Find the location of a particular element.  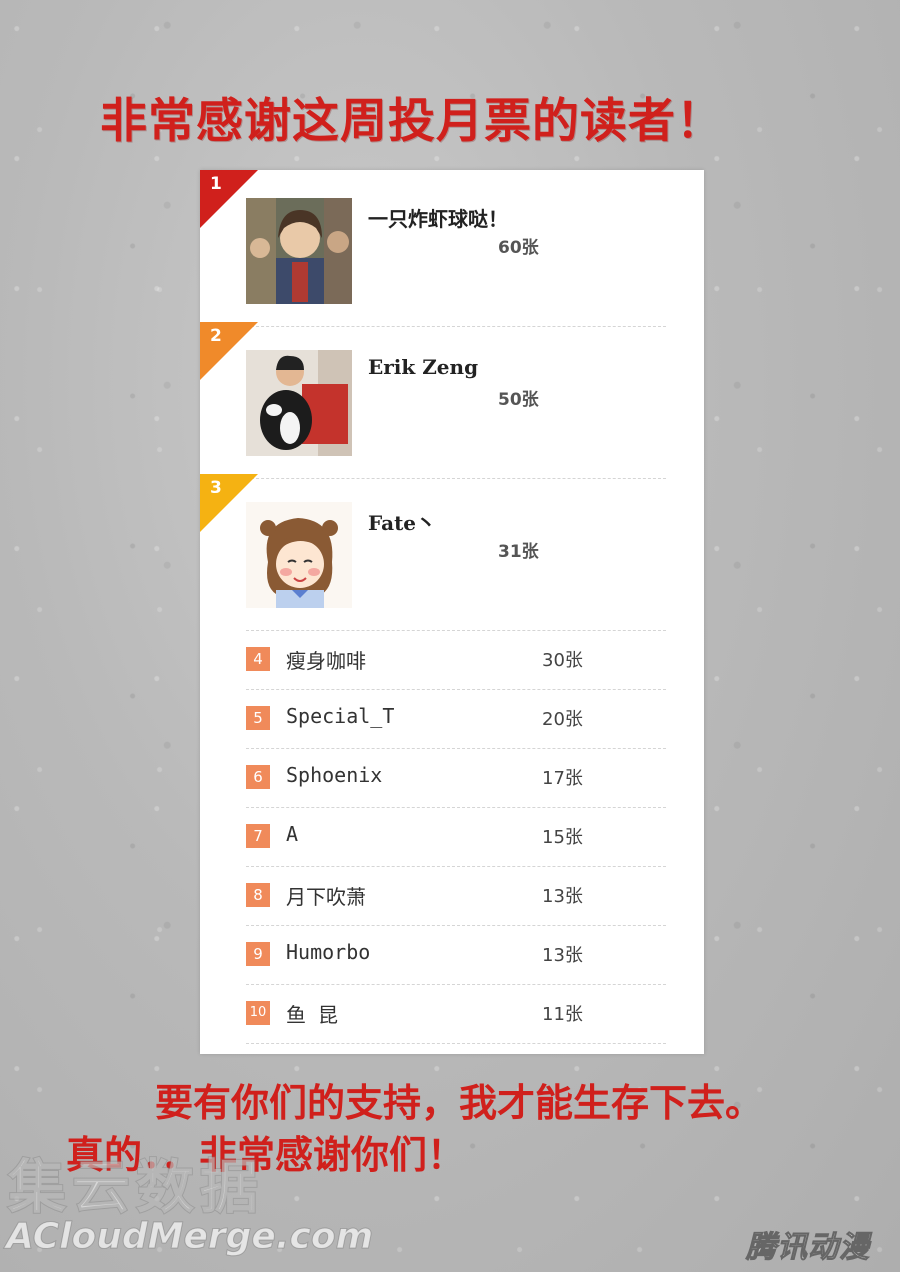

rank-badge: 7 is located at coordinates (258, 836).